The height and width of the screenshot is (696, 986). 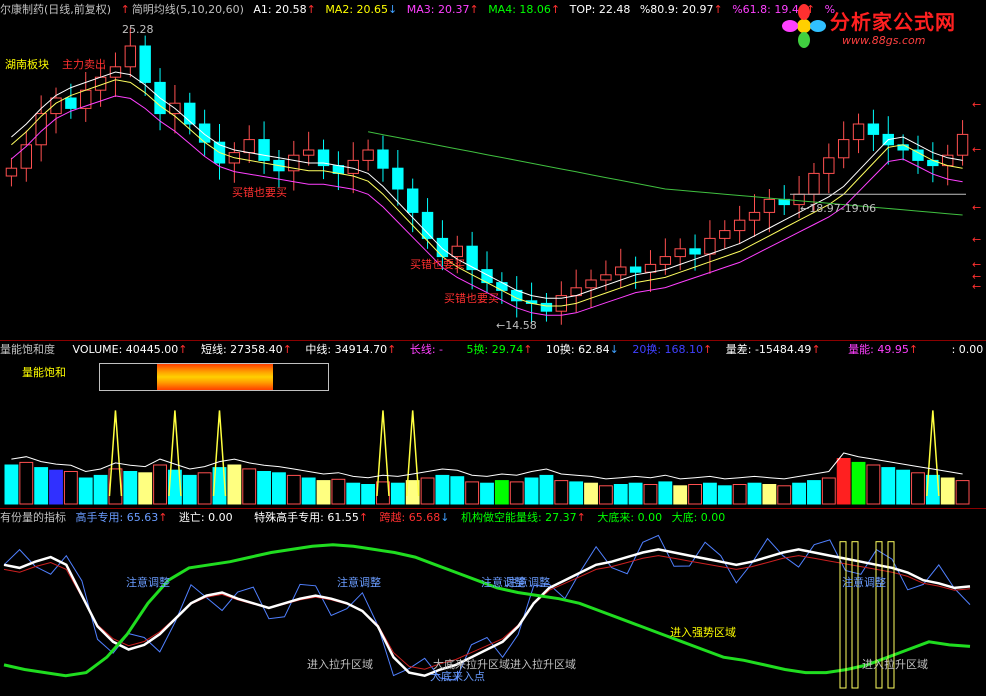 What do you see at coordinates (438, 9) in the screenshot?
I see `ma3-value: MA3: 20.37` at bounding box center [438, 9].